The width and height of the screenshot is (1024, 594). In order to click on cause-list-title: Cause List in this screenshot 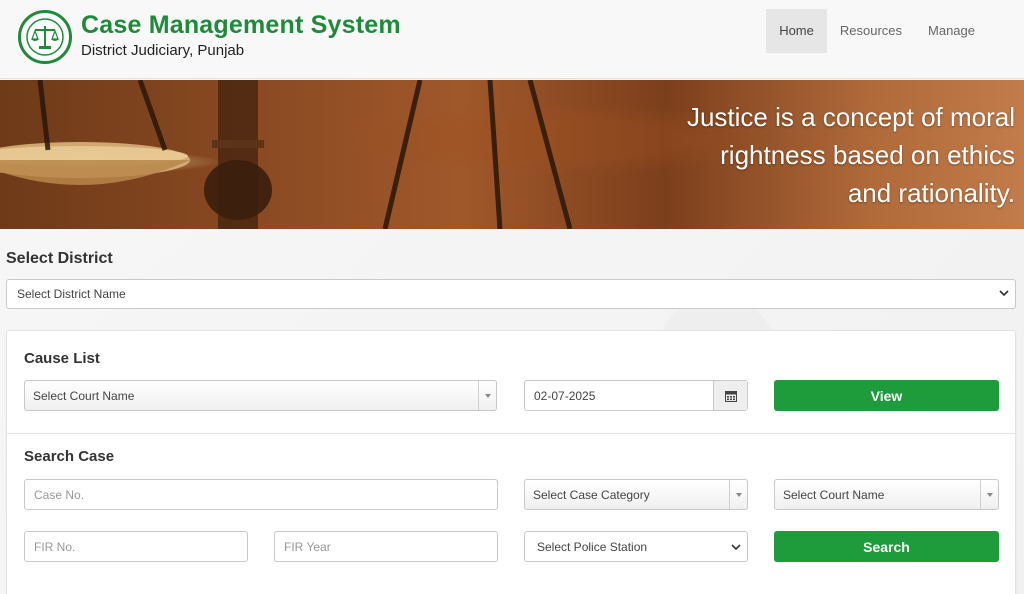, I will do `click(62, 358)`.